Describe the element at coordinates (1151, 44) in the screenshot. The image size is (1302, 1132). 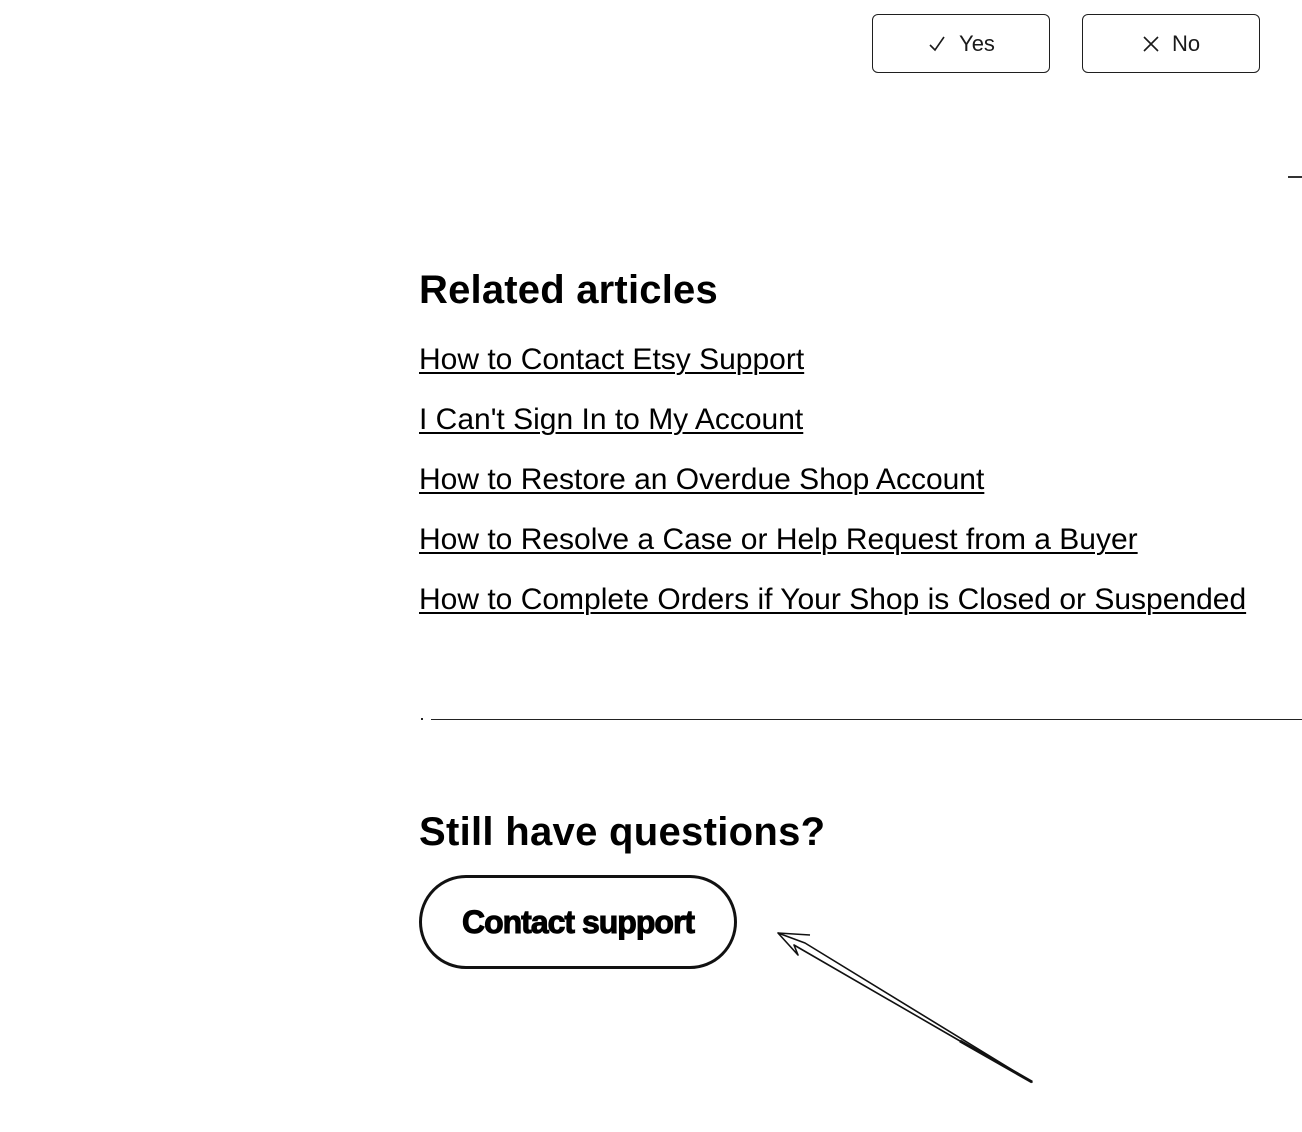
I see `close-icon` at that location.